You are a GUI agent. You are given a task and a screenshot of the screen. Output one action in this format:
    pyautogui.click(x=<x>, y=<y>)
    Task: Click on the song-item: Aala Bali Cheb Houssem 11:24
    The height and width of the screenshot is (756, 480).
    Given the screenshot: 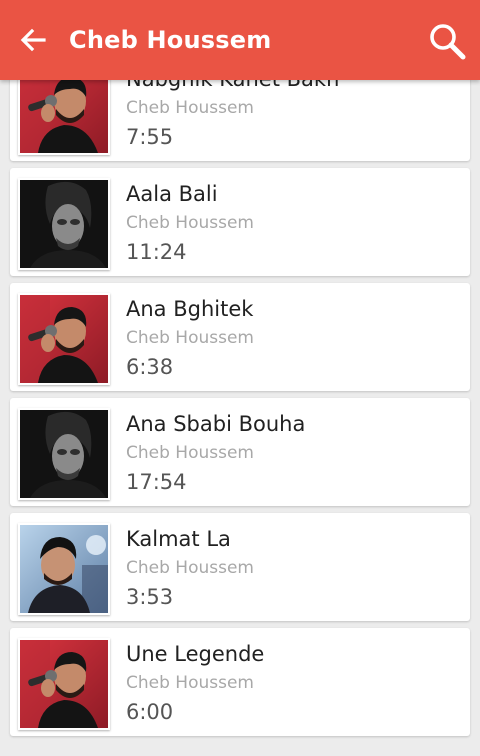 What is the action you would take?
    pyautogui.click(x=240, y=222)
    